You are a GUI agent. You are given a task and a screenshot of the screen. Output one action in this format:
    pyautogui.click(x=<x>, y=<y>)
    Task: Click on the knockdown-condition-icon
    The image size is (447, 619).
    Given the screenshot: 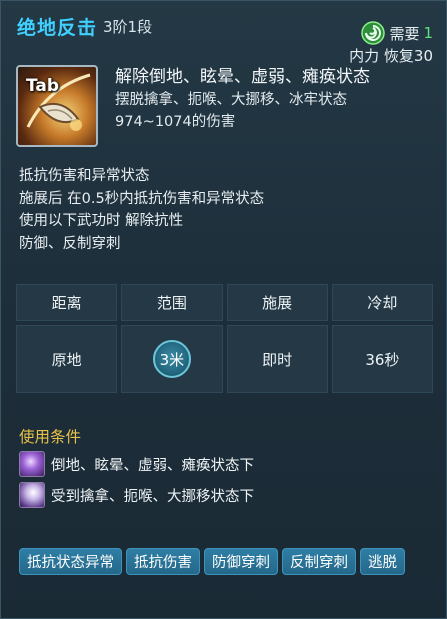 What is the action you would take?
    pyautogui.click(x=32, y=464)
    